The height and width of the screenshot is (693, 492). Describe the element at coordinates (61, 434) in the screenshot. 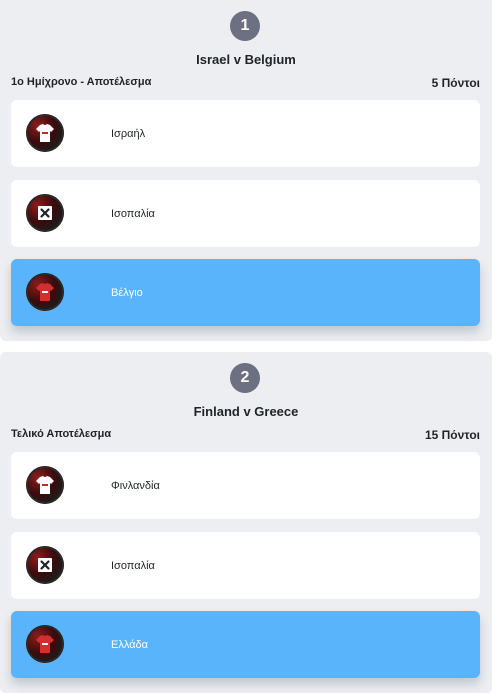

I see `market-label: Τελικό Αποτέλεσμα` at that location.